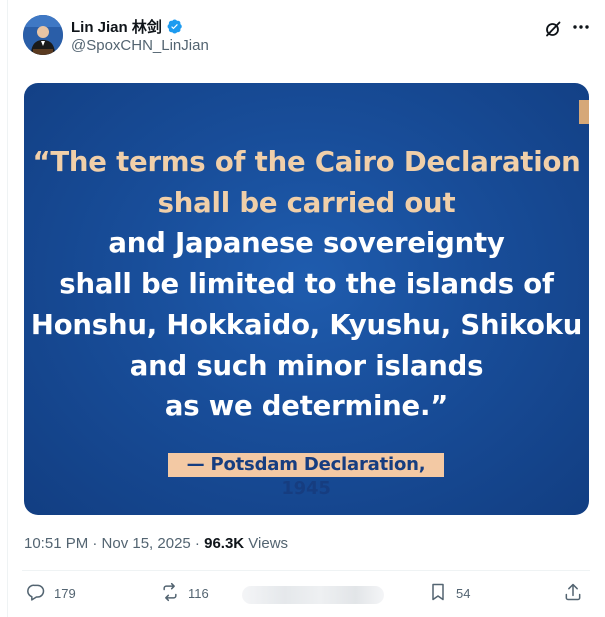 The image size is (605, 617). What do you see at coordinates (584, 112) in the screenshot?
I see `image-corner-tab` at bounding box center [584, 112].